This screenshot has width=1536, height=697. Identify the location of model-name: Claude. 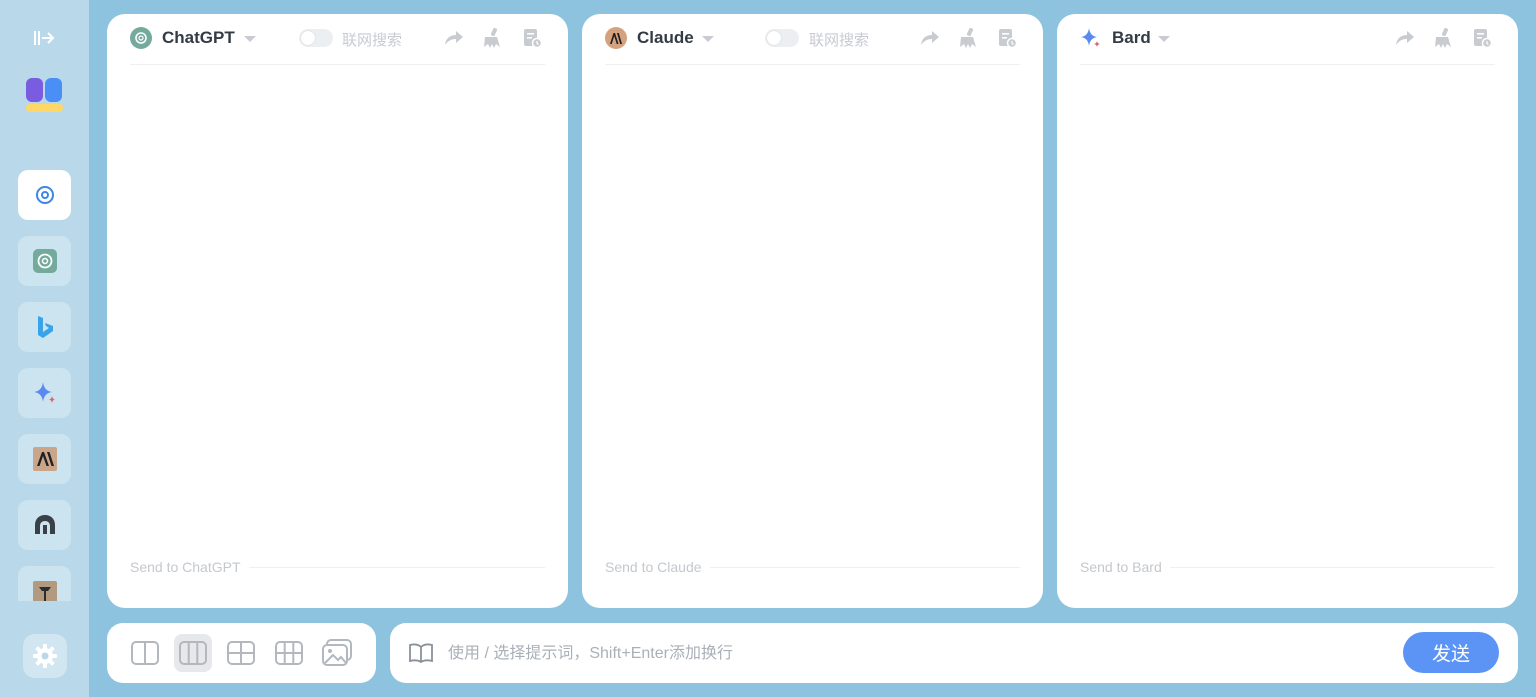
(665, 37).